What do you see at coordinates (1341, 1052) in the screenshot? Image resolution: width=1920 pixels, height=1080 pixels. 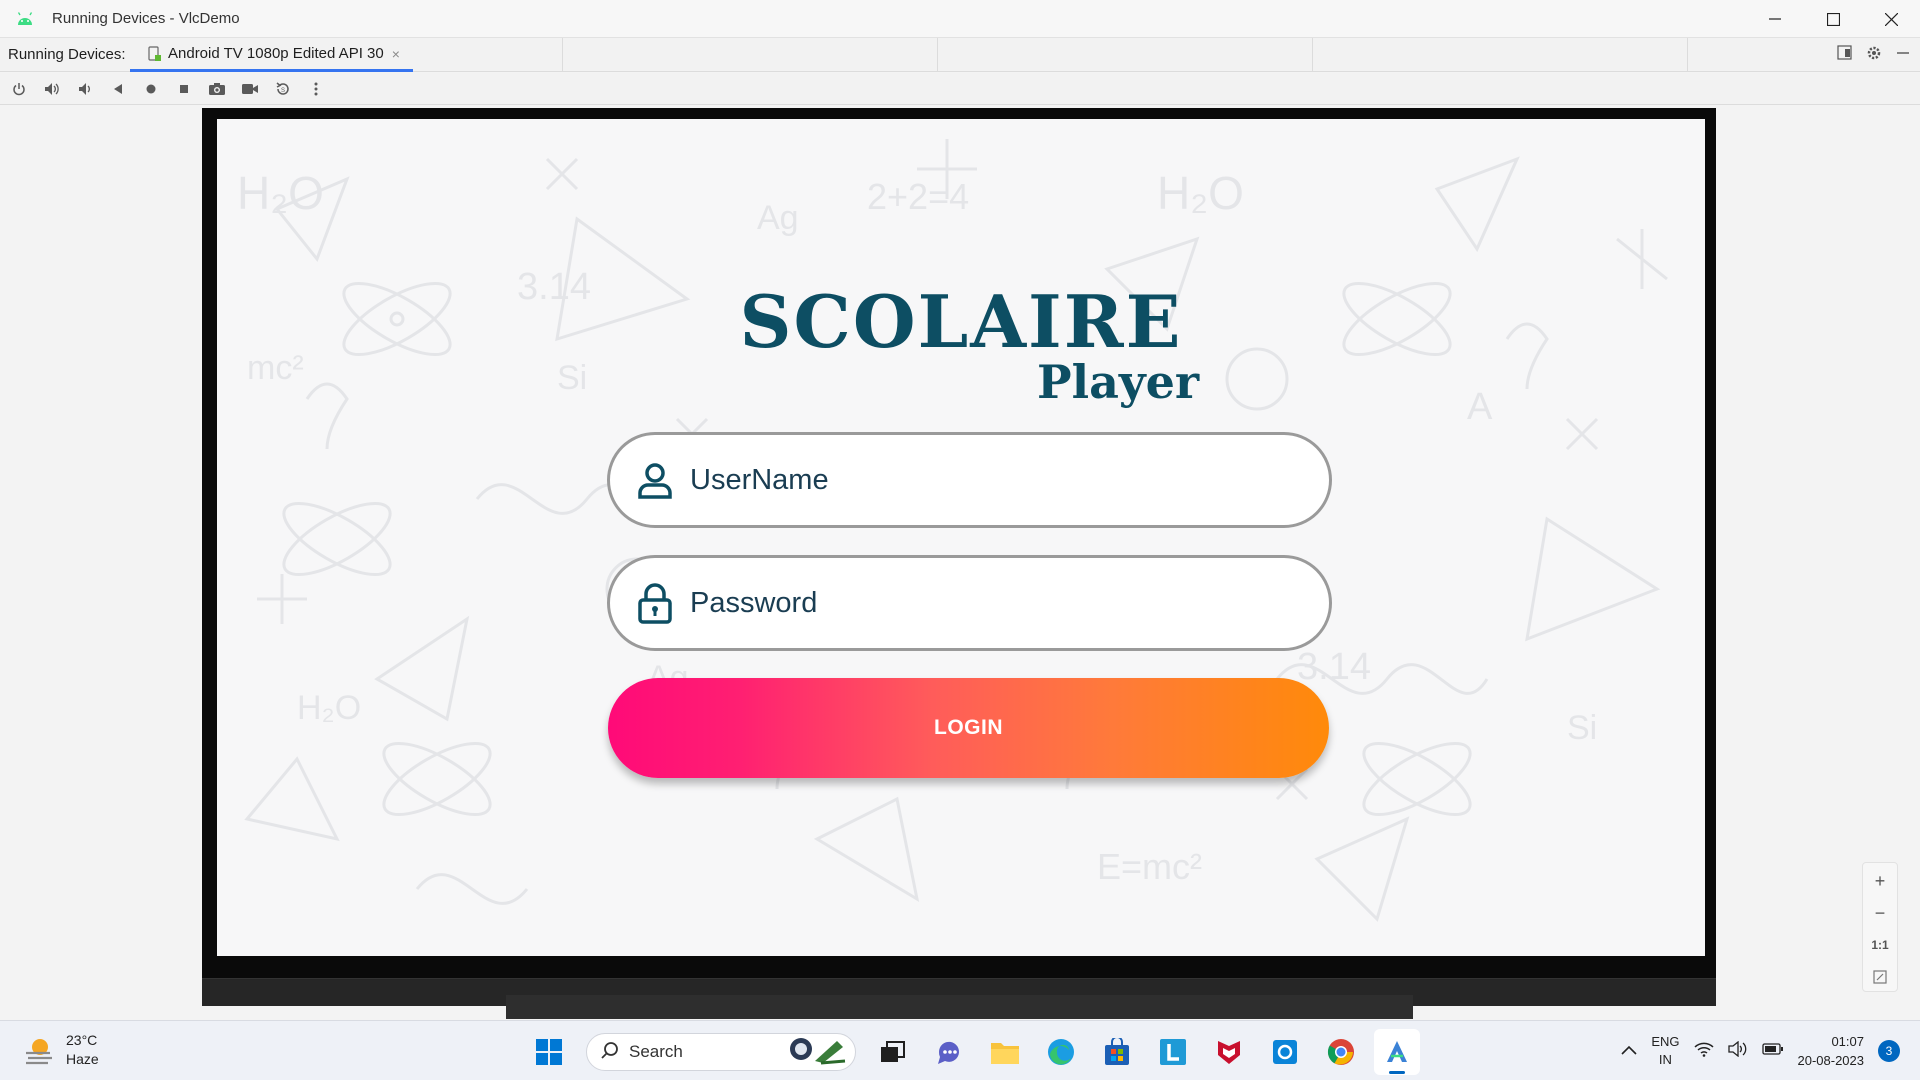 I see `chrome-icon` at bounding box center [1341, 1052].